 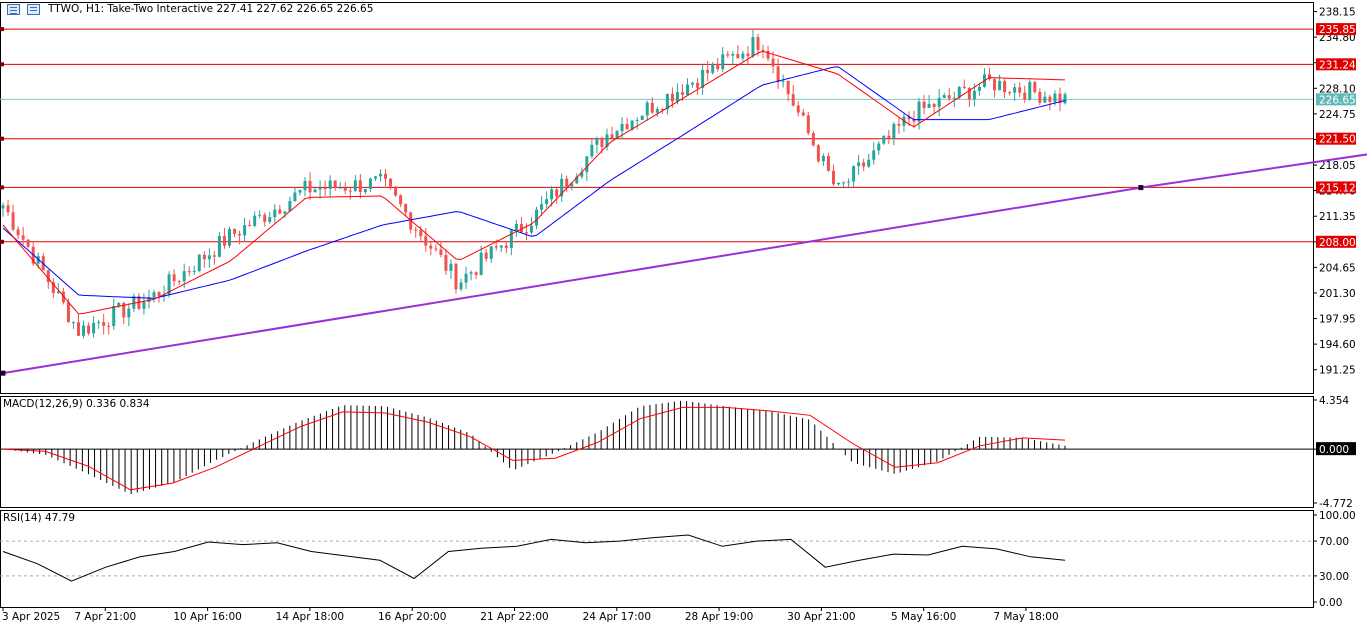 I want to click on price-axis-label: 201.30, so click(x=1337, y=294).